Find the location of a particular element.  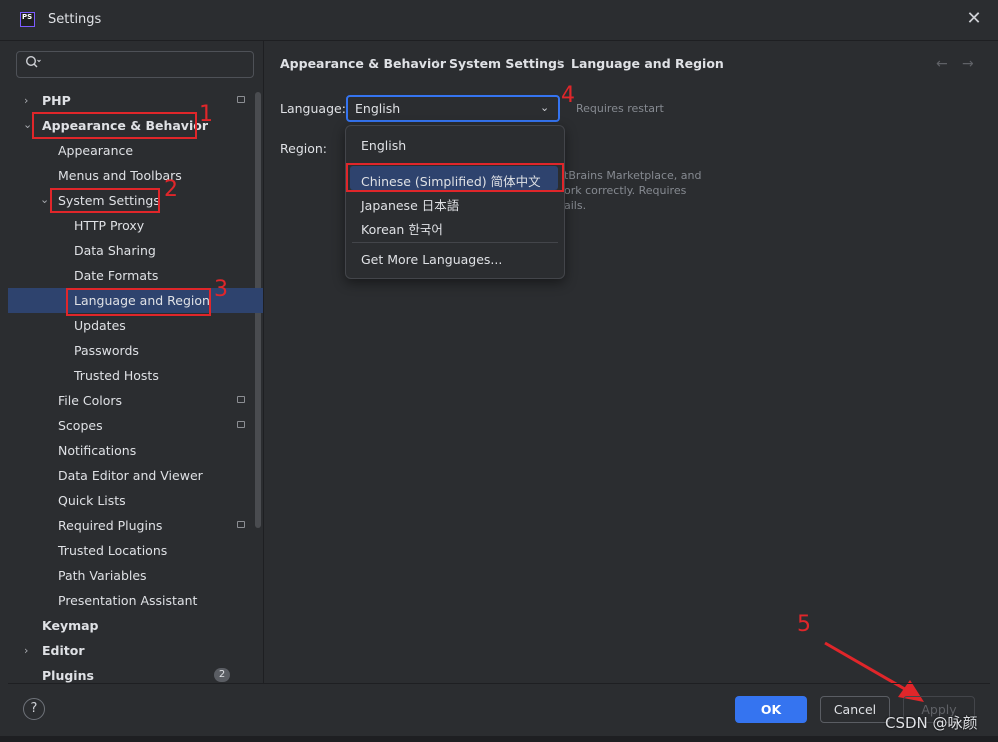

search-input is located at coordinates (135, 64).